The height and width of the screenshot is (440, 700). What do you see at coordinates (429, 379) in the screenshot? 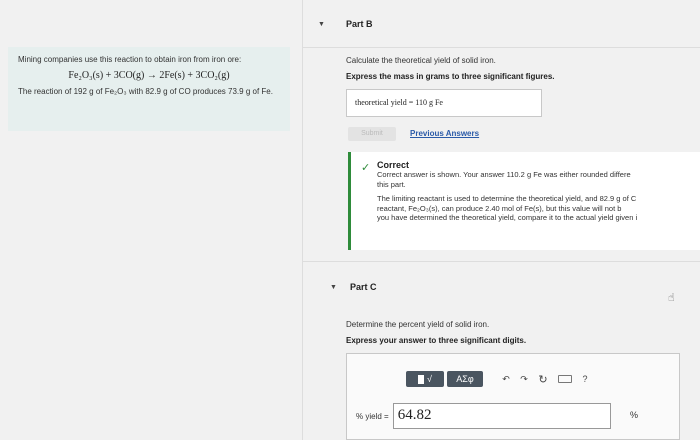
I see `sqrt-icon: √` at bounding box center [429, 379].